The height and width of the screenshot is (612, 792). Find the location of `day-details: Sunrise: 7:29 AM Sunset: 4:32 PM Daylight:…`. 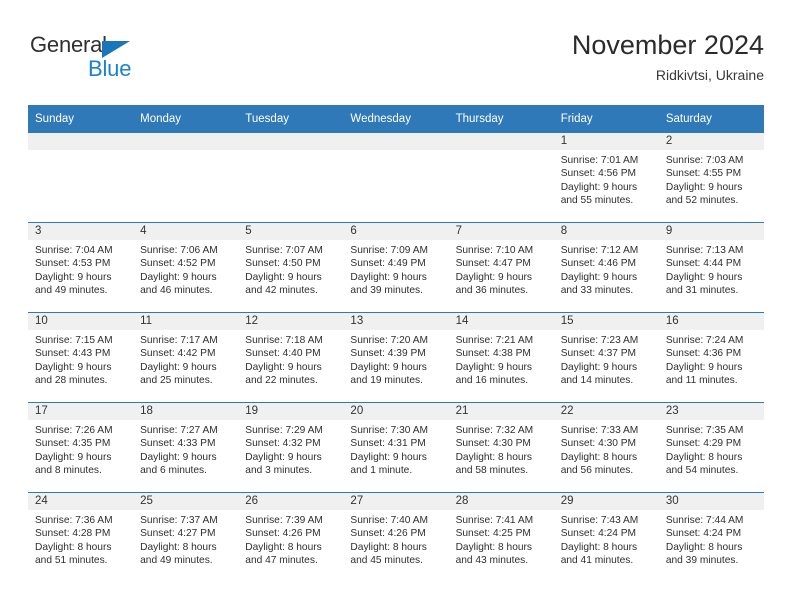

day-details: Sunrise: 7:29 AM Sunset: 4:32 PM Daylight:… is located at coordinates (290, 449).